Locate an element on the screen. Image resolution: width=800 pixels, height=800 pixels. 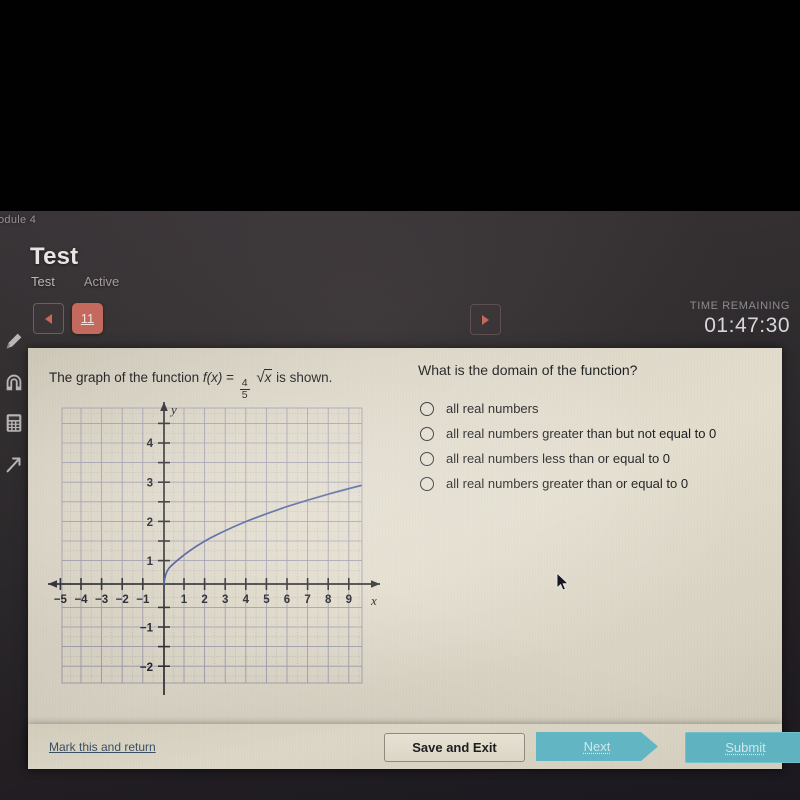
stem-function-name: f(x) is located at coordinates (212, 377).